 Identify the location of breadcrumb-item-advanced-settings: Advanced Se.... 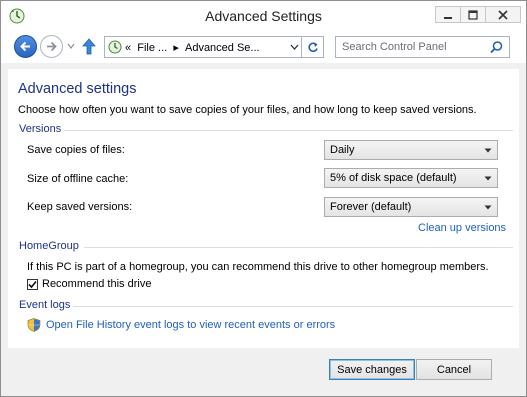
(222, 48).